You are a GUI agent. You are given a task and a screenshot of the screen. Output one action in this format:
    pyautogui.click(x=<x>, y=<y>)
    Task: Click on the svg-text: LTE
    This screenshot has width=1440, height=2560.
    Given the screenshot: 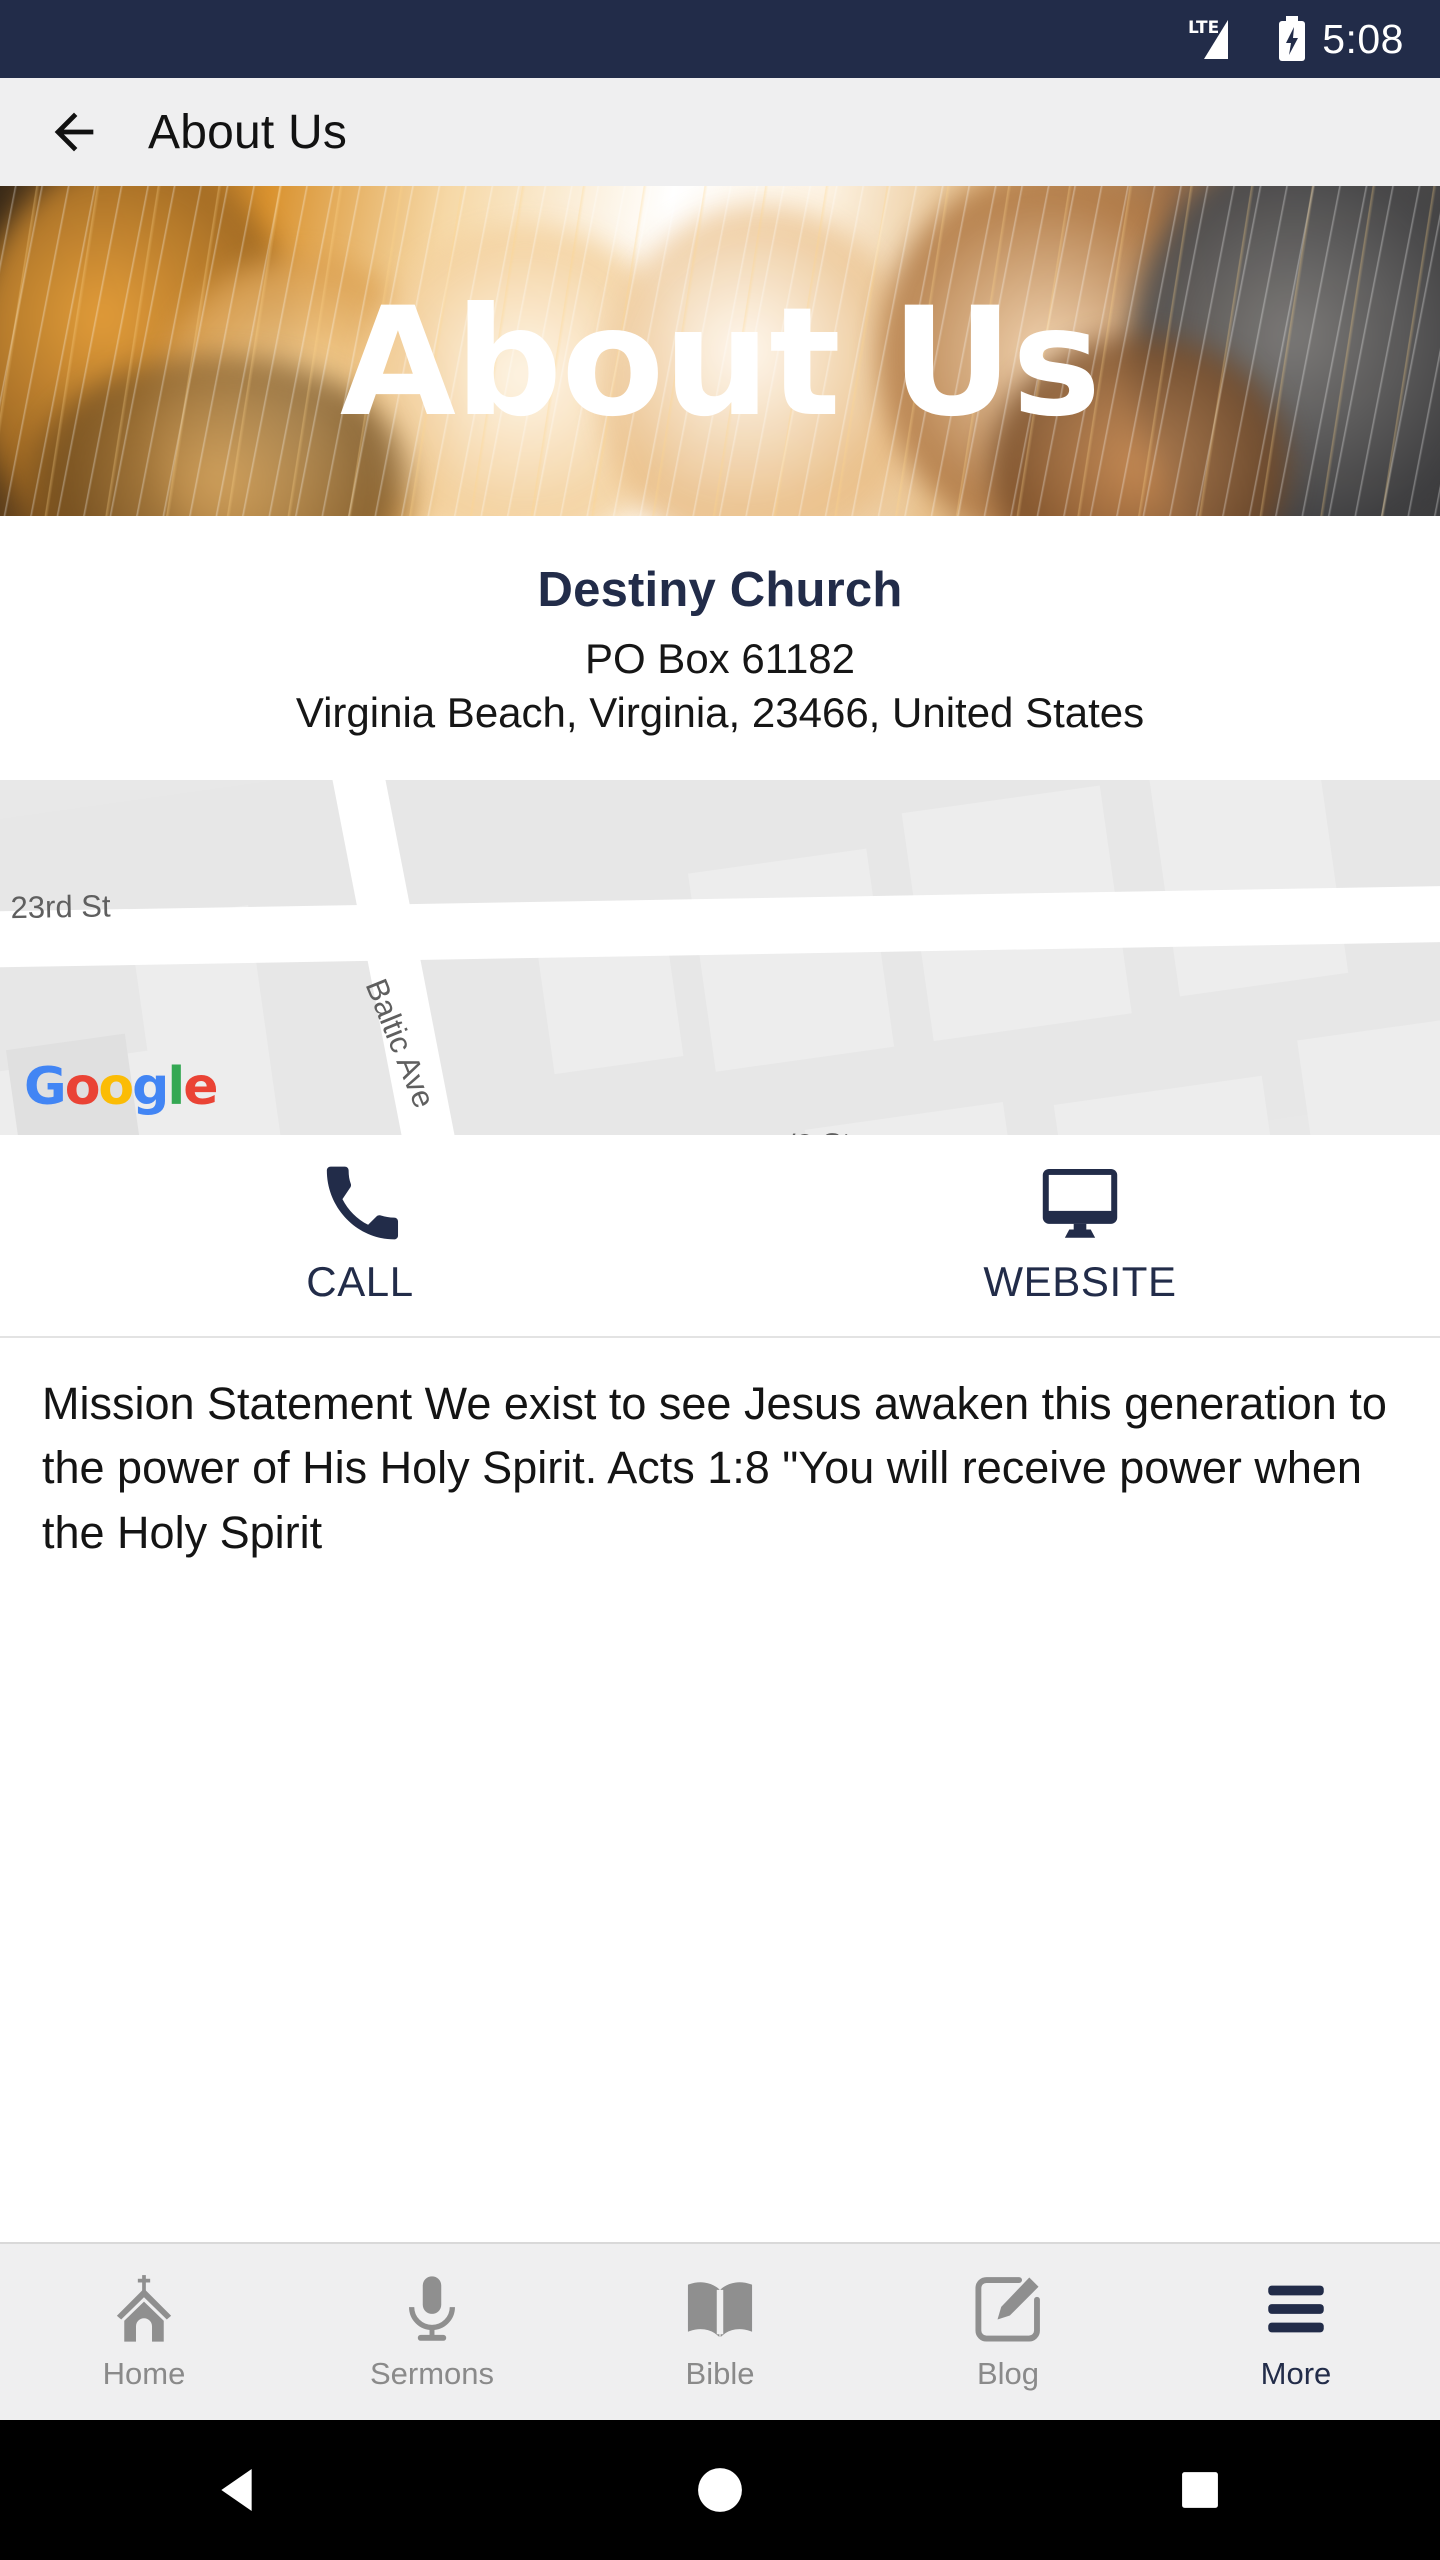 What is the action you would take?
    pyautogui.click(x=1203, y=28)
    